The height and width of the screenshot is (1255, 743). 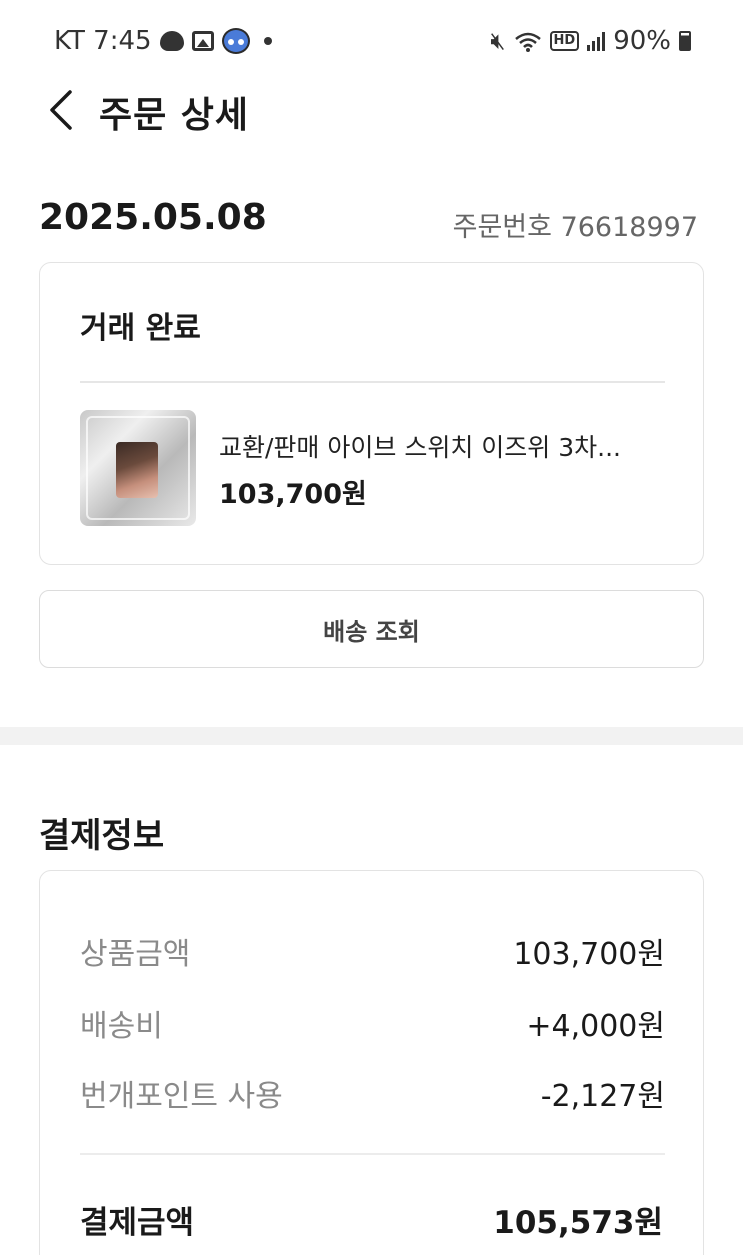 I want to click on payment-section-title: 결제정보, so click(x=102, y=836).